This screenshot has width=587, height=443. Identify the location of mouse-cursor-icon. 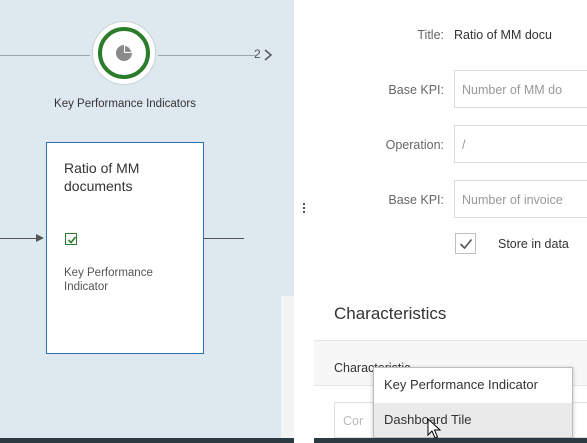
(434, 428).